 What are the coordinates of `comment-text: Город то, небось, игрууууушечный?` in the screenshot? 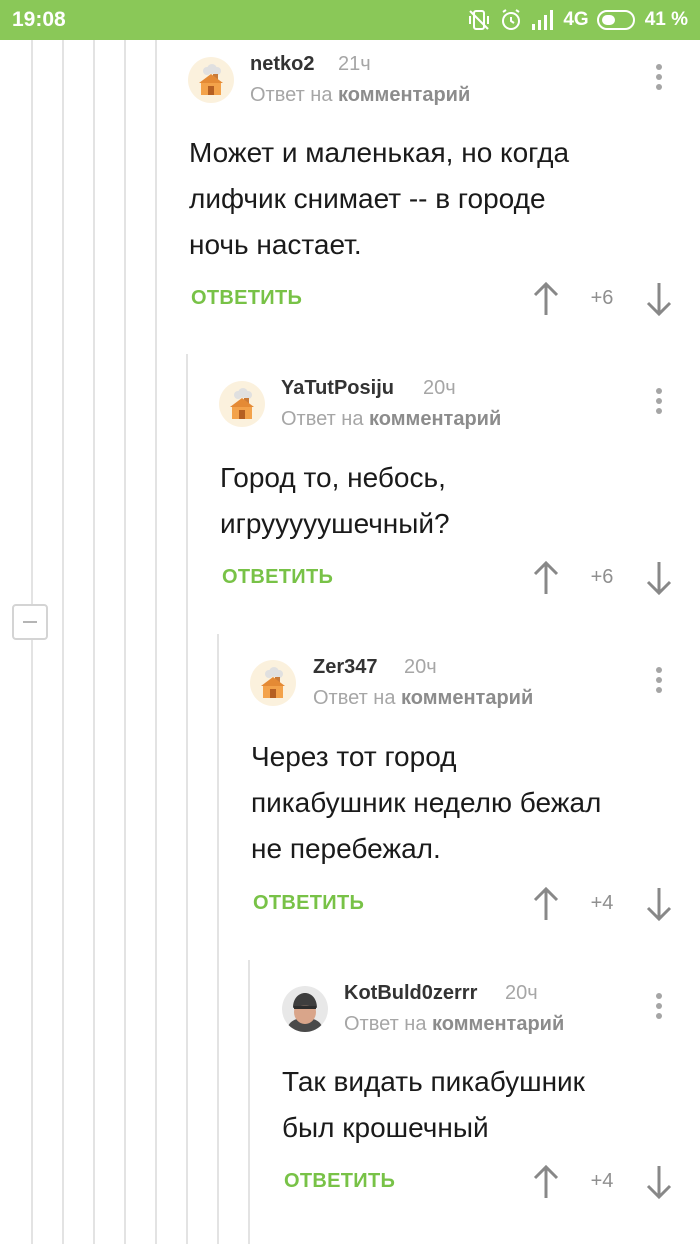 It's located at (440, 501).